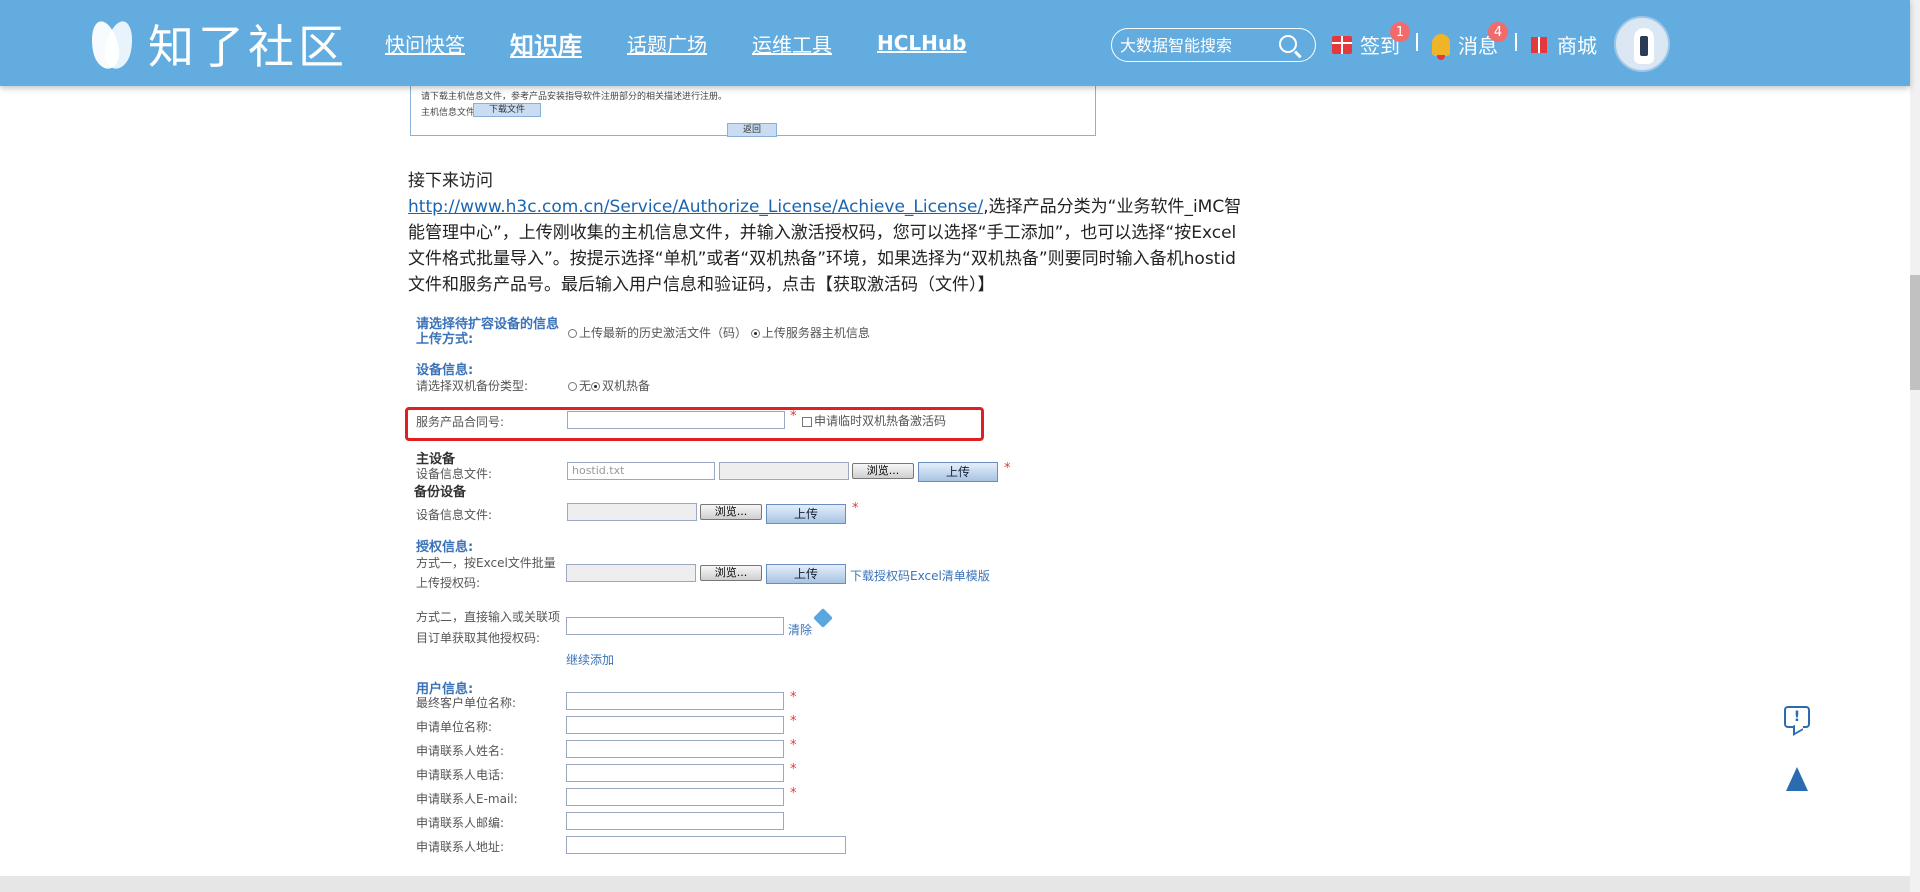 The image size is (1920, 892). I want to click on method1-upload-button: 上传, so click(806, 574).